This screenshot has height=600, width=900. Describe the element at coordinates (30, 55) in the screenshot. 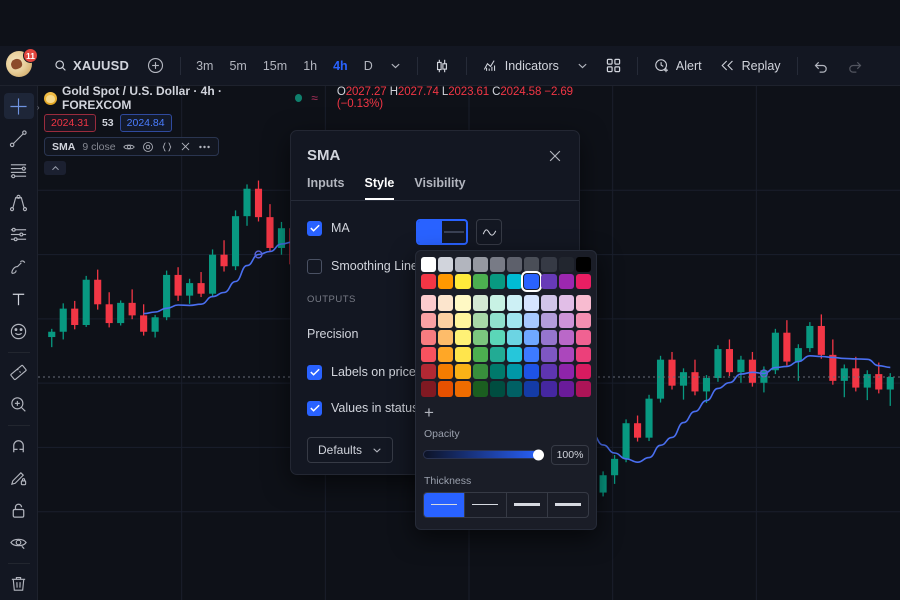

I see `notification-badge: 11` at that location.